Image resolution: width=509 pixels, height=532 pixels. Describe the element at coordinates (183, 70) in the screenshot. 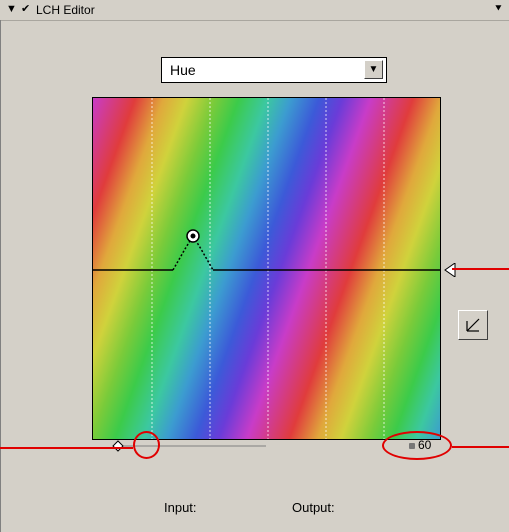

I see `channel-select-value: Hue` at that location.